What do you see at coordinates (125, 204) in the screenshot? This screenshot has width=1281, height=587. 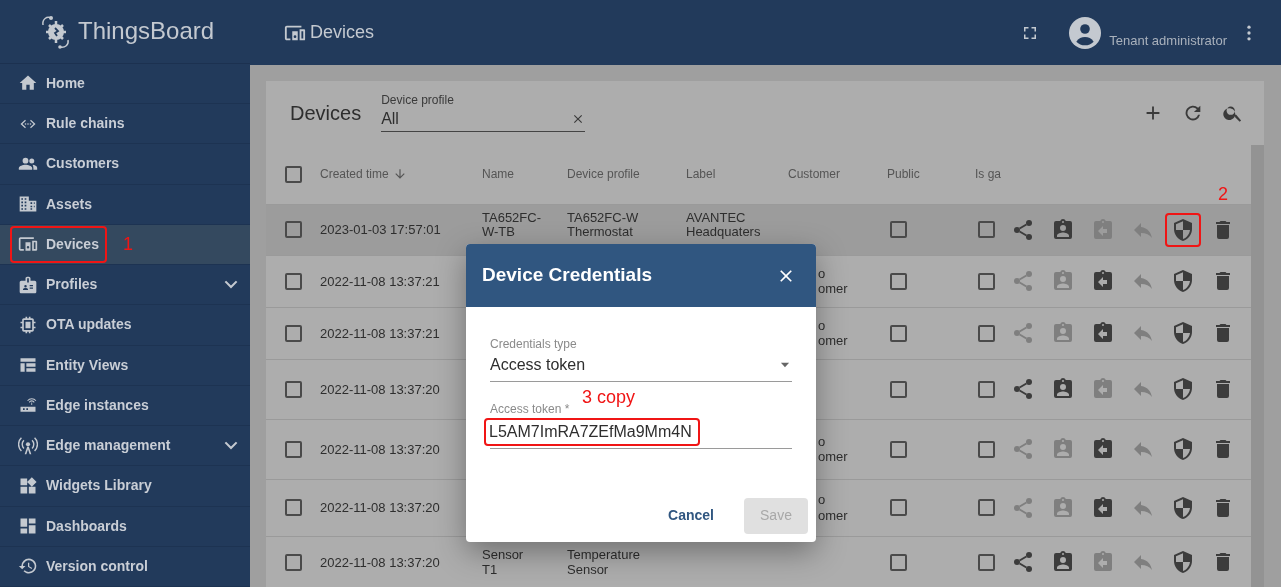 I see `sidebar-item: Assets` at bounding box center [125, 204].